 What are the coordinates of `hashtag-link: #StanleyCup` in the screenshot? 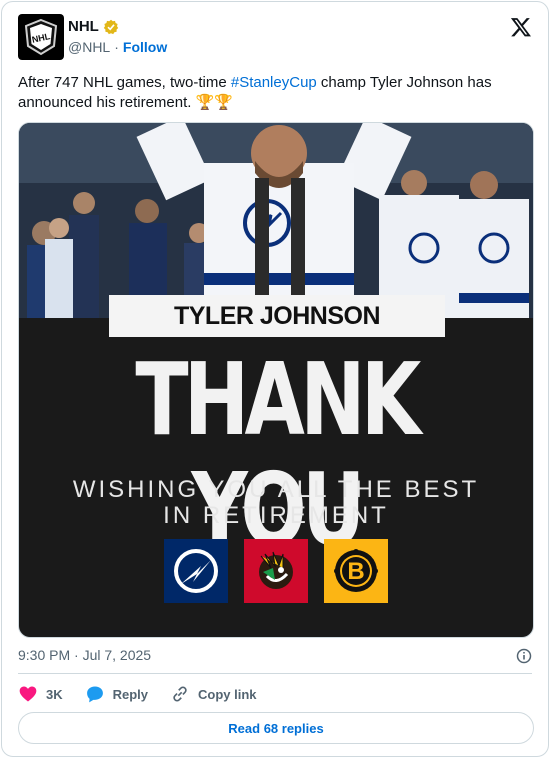 It's located at (274, 82).